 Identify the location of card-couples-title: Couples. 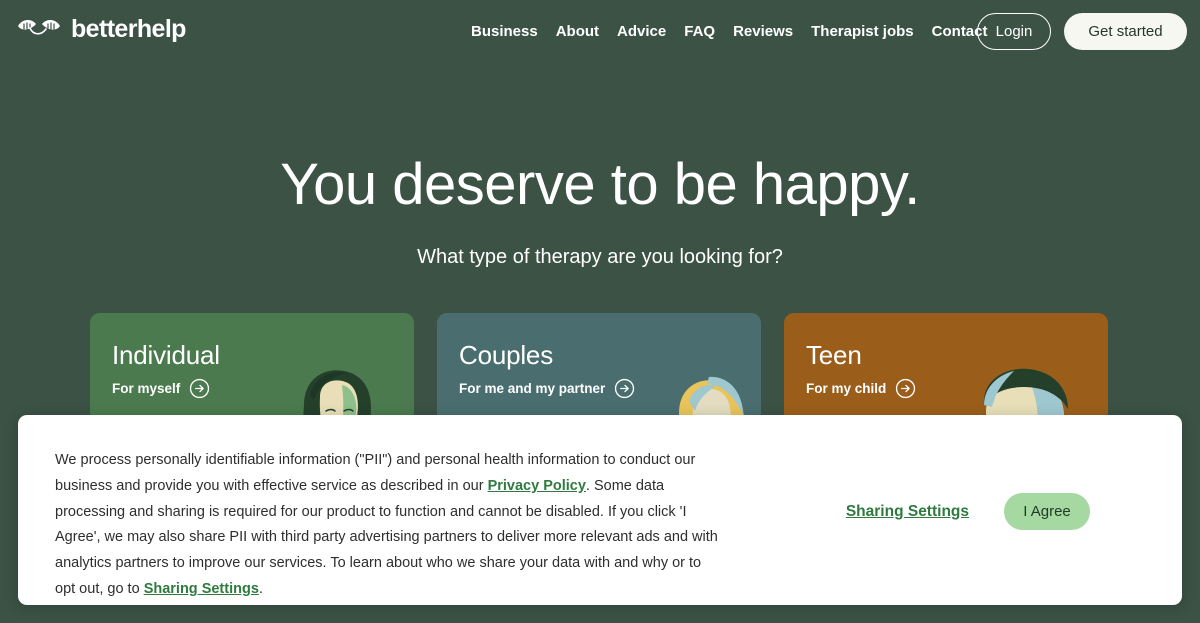
(506, 355).